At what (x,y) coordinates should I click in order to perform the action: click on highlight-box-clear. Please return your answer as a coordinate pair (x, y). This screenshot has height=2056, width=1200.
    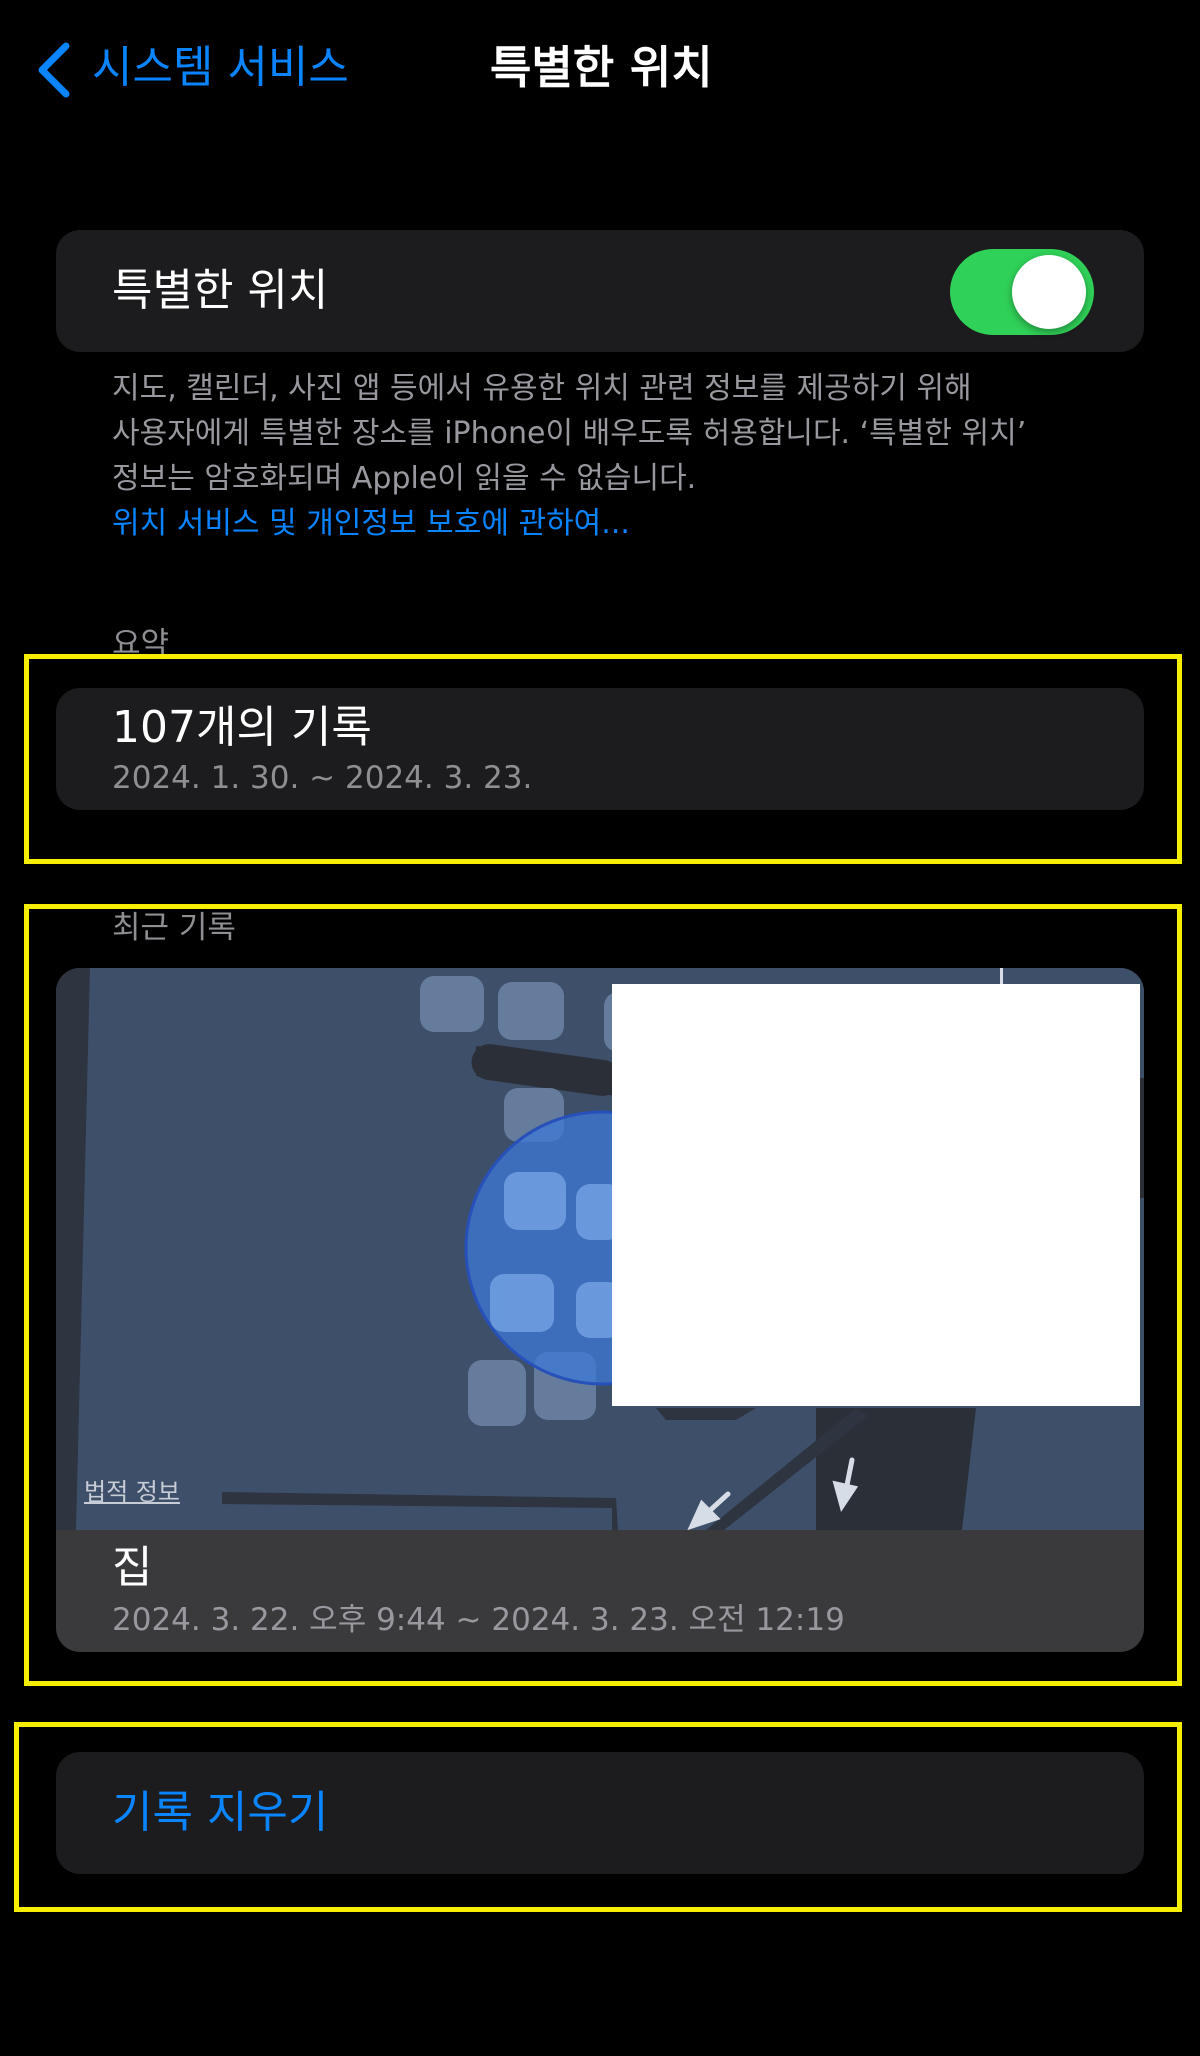
    Looking at the image, I should click on (598, 1817).